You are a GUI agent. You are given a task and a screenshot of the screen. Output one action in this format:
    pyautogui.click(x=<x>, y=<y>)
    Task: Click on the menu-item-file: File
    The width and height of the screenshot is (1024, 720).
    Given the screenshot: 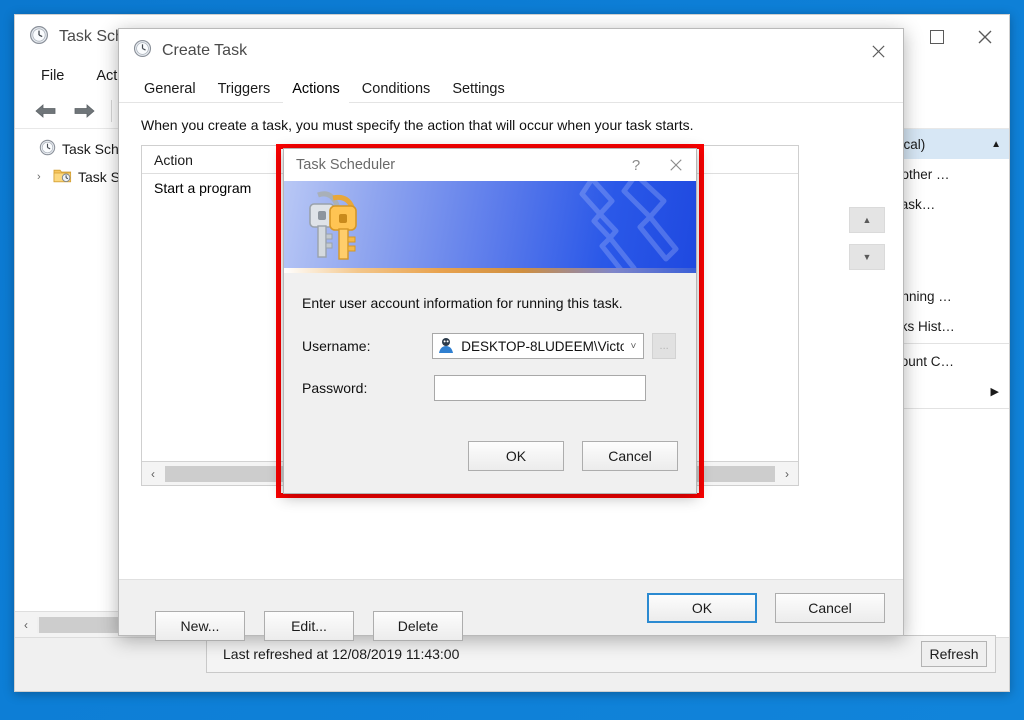 What is the action you would take?
    pyautogui.click(x=52, y=76)
    